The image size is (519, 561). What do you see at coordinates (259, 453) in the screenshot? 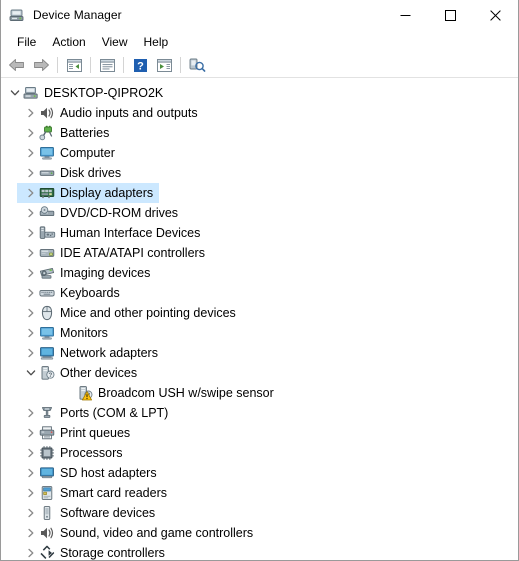
I see `tree-node: Processors` at bounding box center [259, 453].